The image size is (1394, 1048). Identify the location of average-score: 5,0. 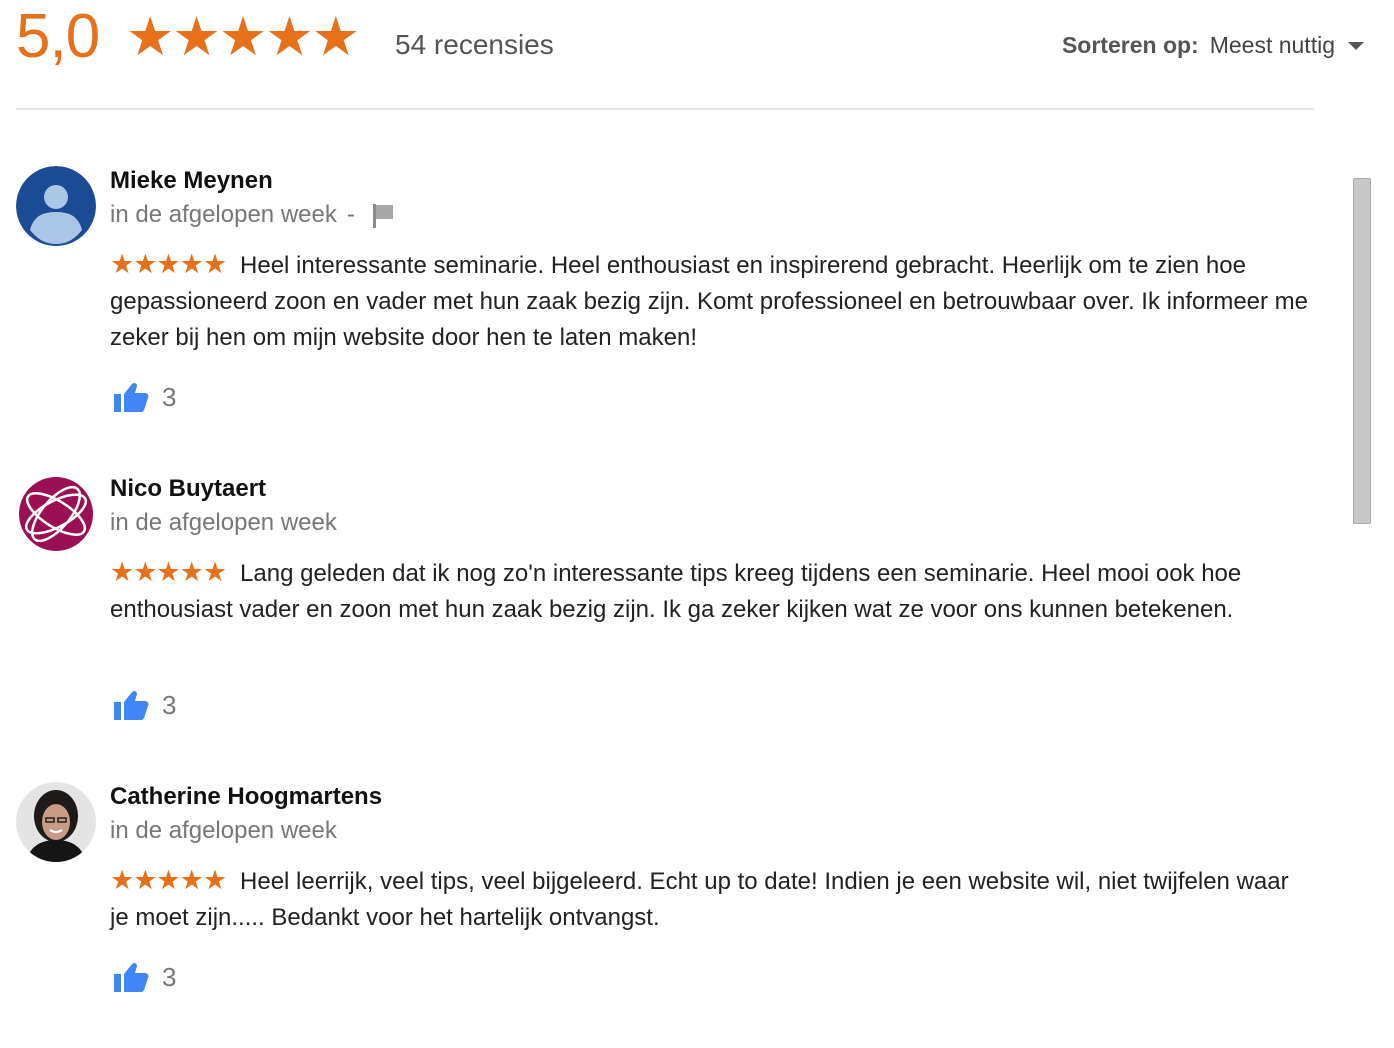
(58, 36).